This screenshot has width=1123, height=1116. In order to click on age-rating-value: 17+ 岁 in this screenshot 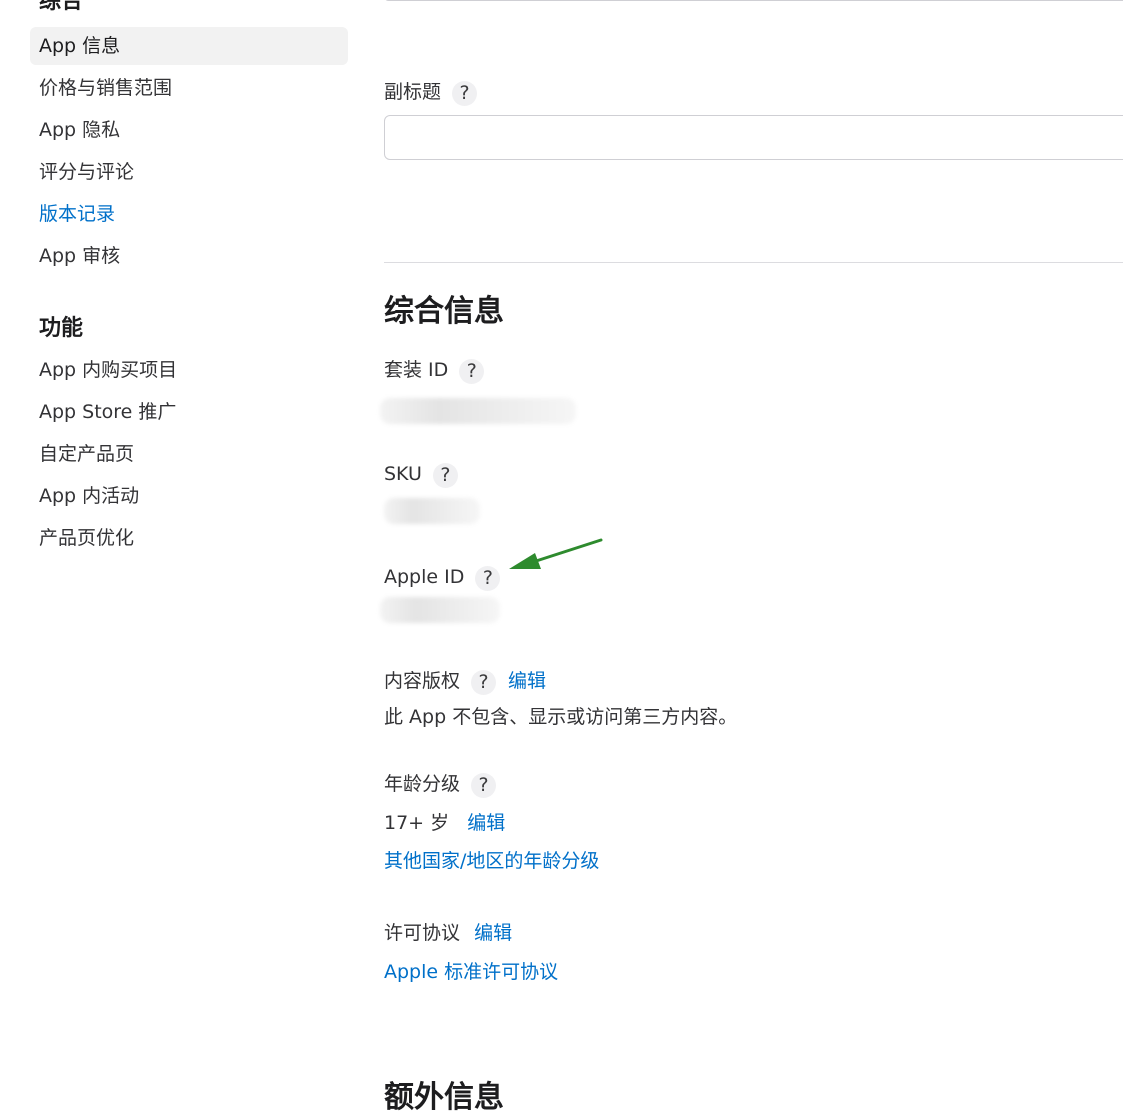, I will do `click(417, 823)`.